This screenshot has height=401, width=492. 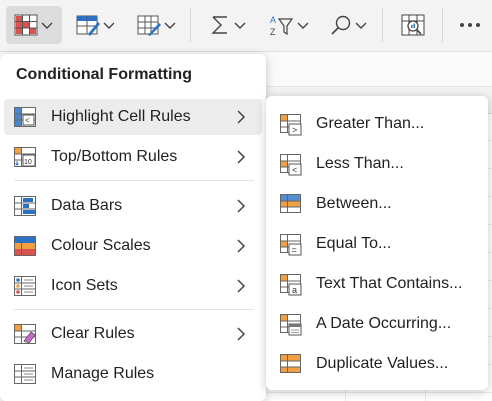 What do you see at coordinates (25, 374) in the screenshot?
I see `manage-rules-icon` at bounding box center [25, 374].